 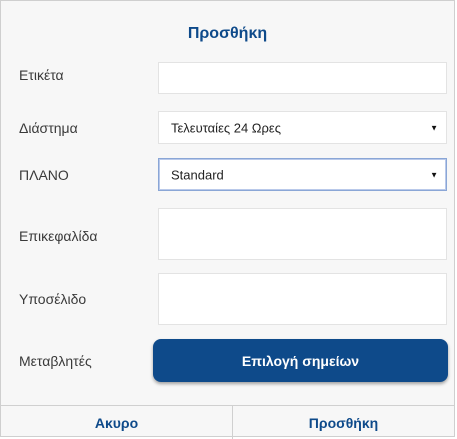 I want to click on dialog-title: Προσθήκη, so click(x=227, y=33).